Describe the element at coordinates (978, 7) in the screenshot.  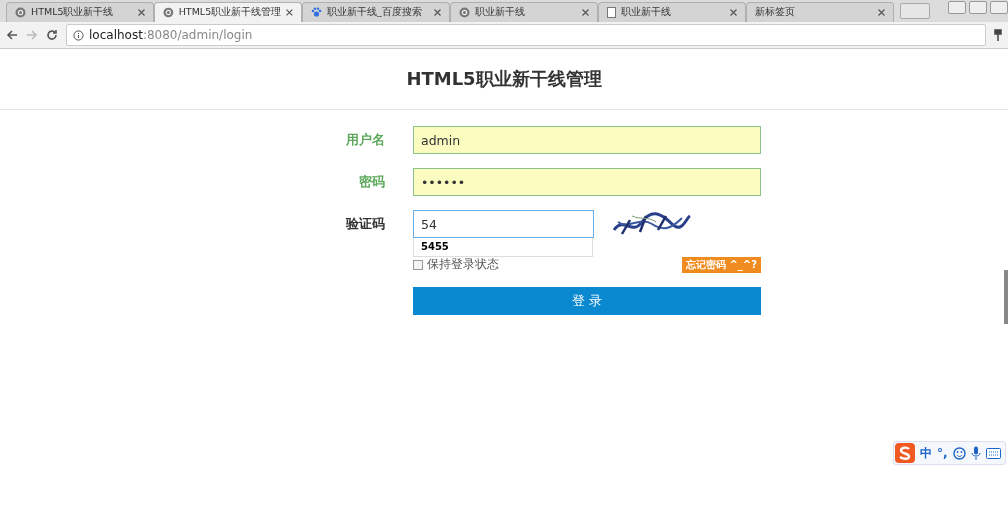
I see `minimize-button` at that location.